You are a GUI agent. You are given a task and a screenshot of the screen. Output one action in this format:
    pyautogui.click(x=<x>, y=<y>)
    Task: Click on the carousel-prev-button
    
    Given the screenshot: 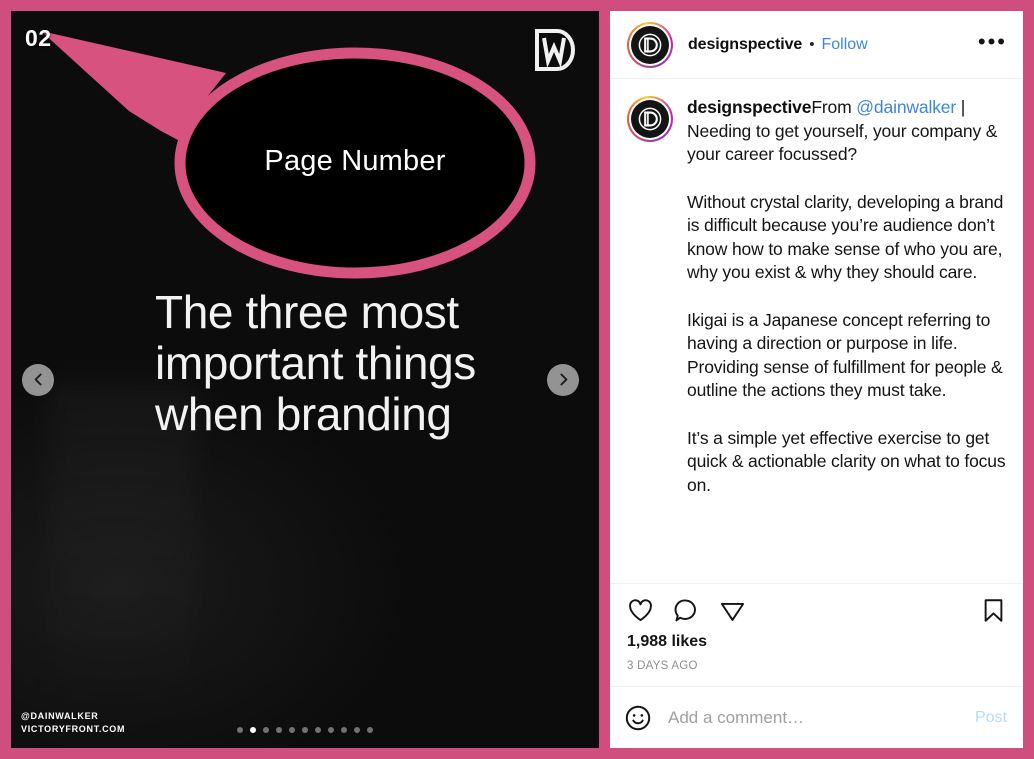 What is the action you would take?
    pyautogui.click(x=38, y=379)
    